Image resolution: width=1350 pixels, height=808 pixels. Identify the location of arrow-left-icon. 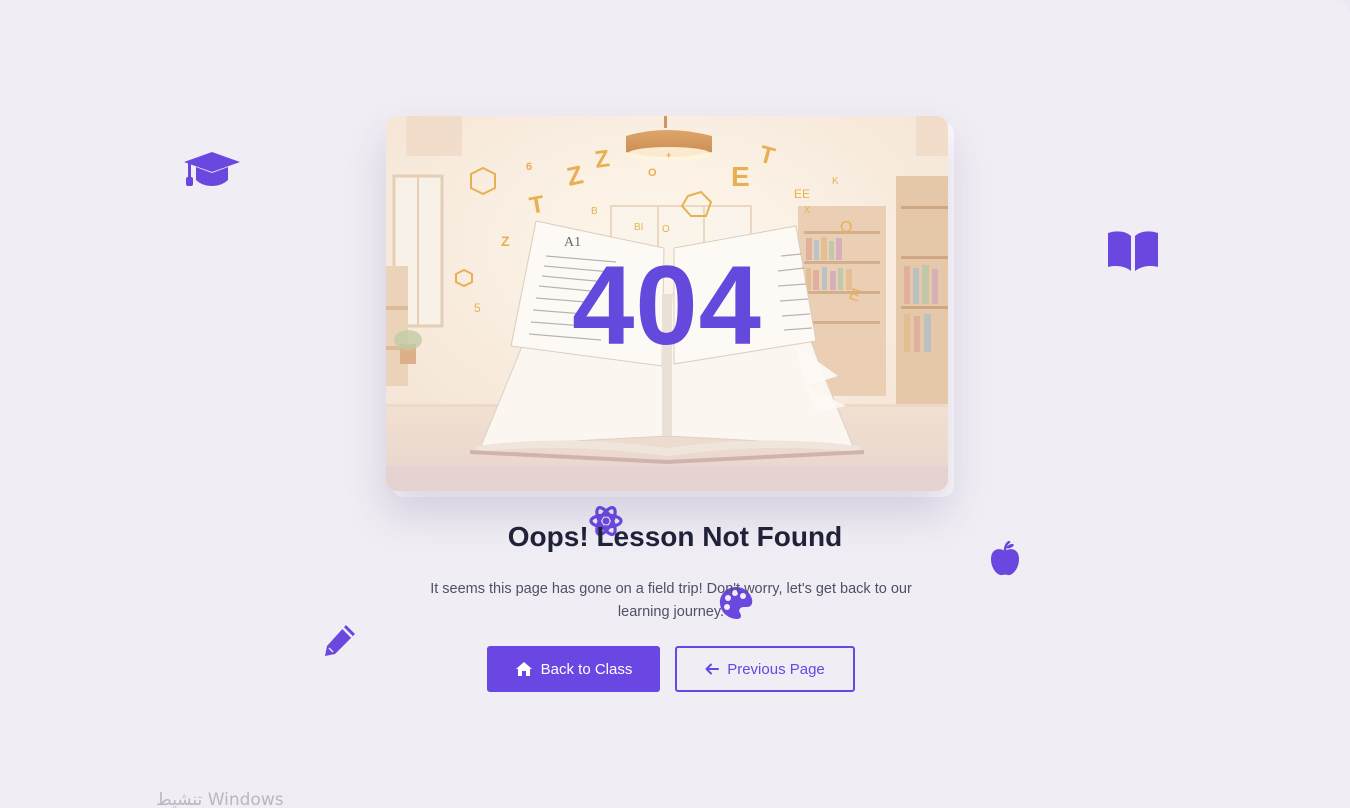
(712, 669).